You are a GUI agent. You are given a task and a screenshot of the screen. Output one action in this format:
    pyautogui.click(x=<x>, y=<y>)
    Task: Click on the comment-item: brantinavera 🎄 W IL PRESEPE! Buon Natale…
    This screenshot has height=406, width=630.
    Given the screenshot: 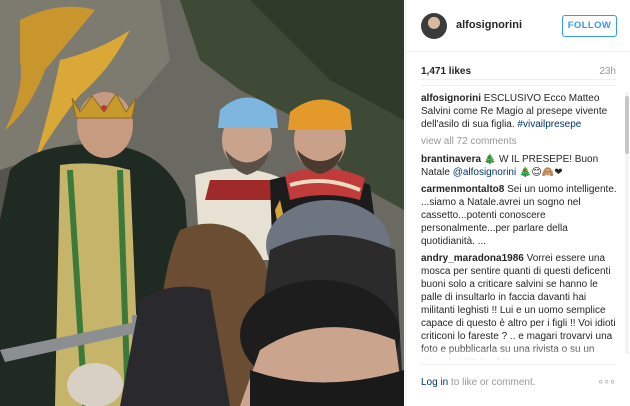 What is the action you would take?
    pyautogui.click(x=519, y=166)
    